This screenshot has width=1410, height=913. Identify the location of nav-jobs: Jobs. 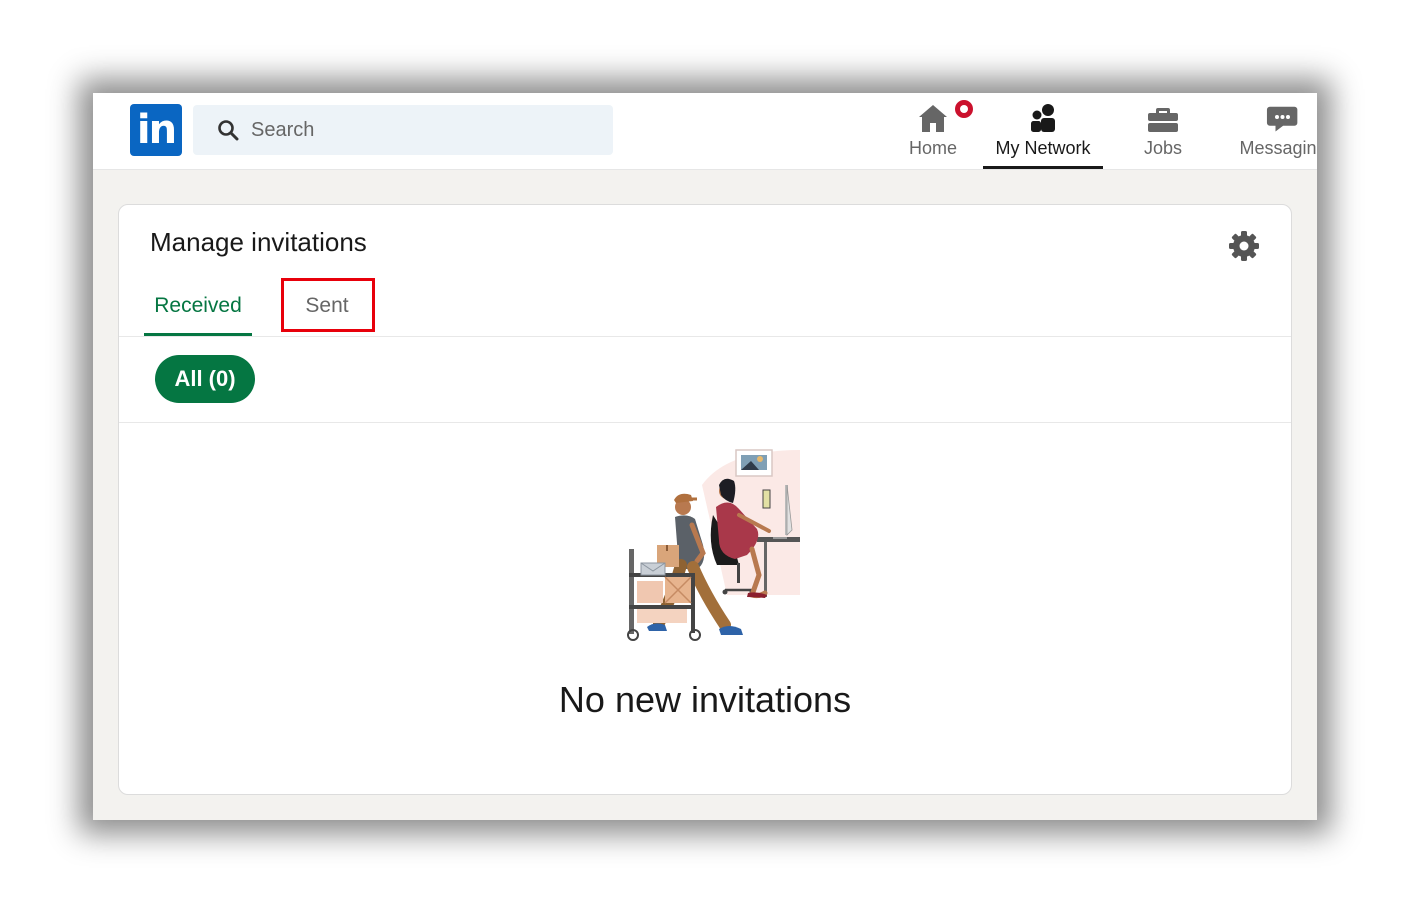
(1163, 131).